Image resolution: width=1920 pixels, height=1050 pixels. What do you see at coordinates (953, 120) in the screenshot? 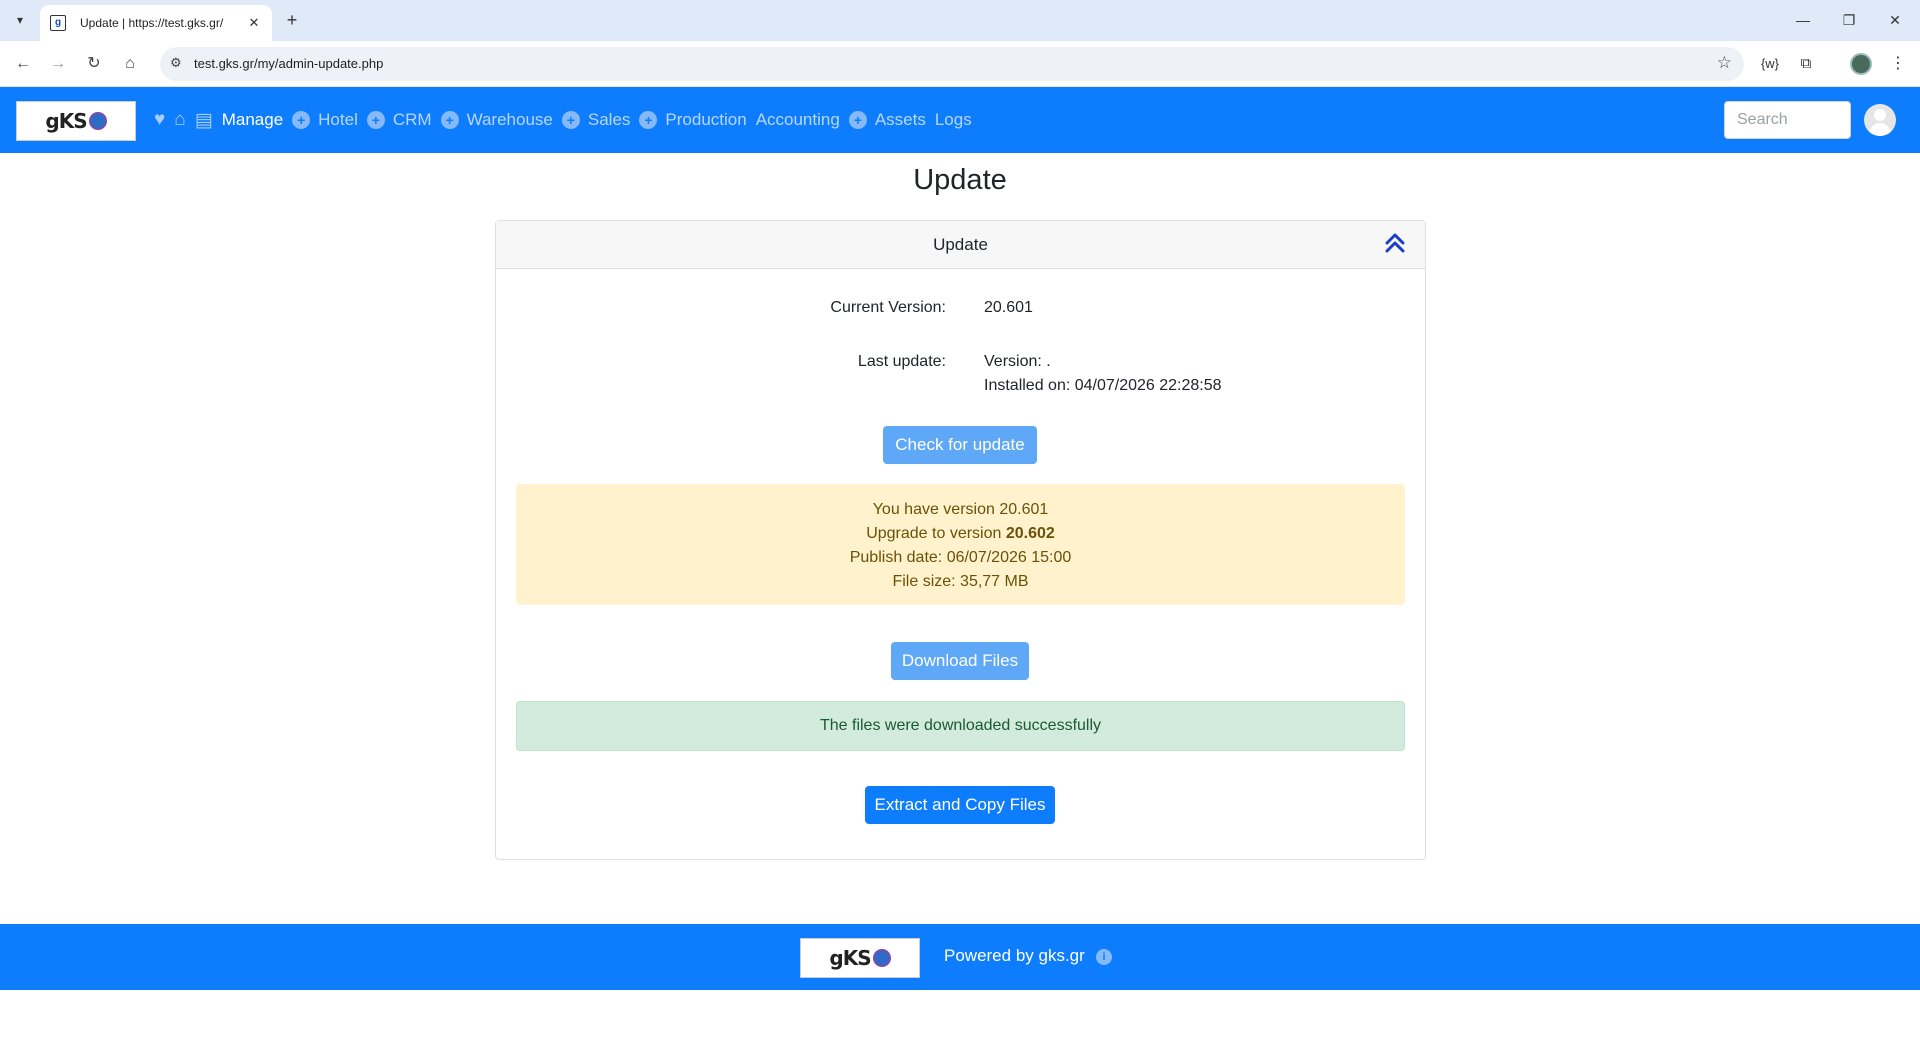
I see `nav-item-logs: Logs` at bounding box center [953, 120].